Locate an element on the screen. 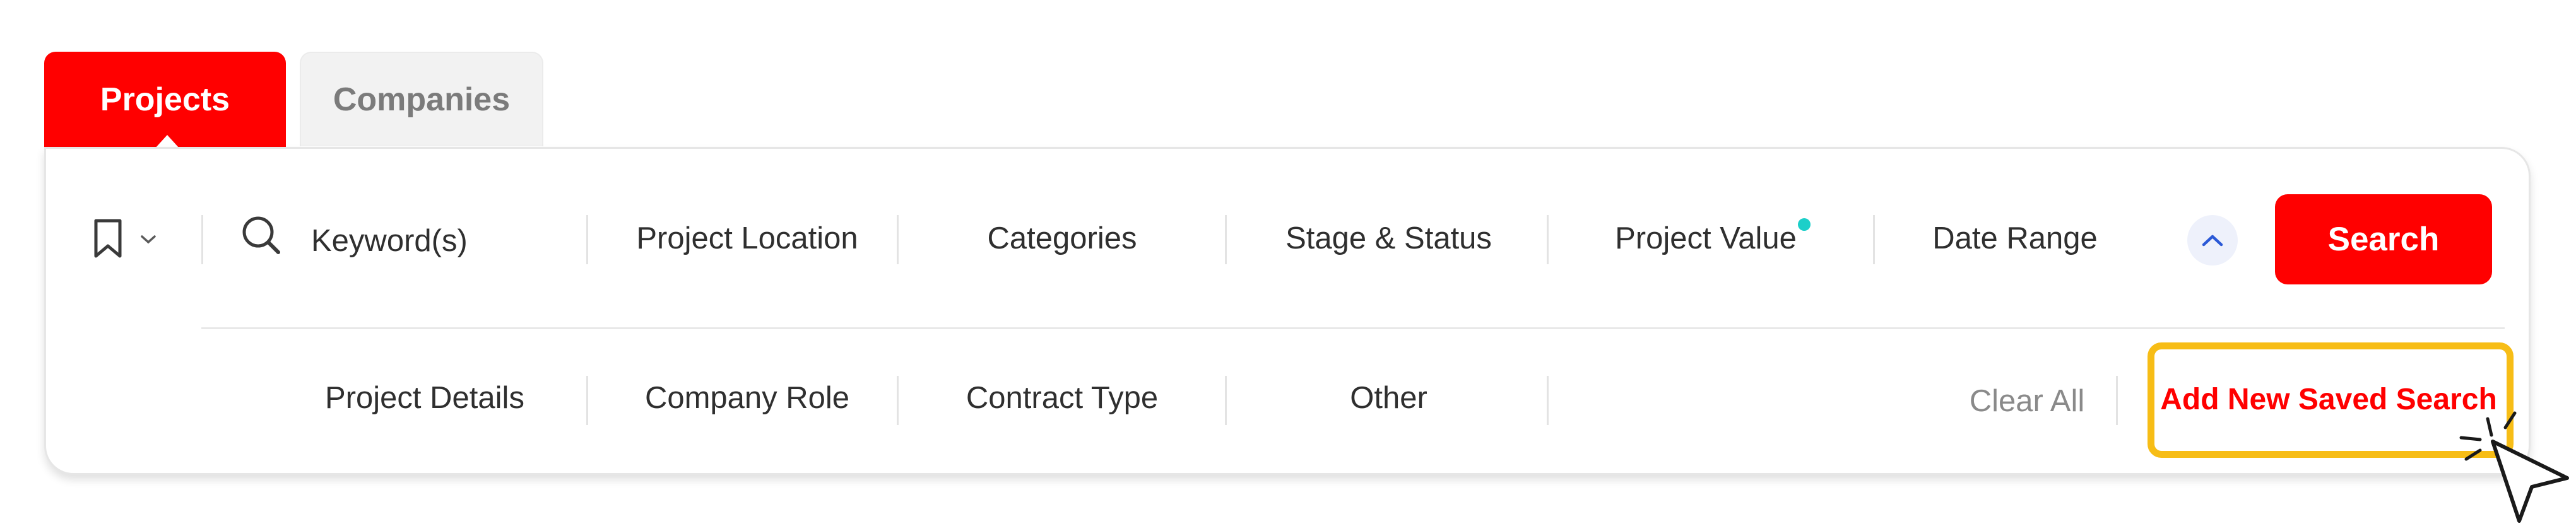 The width and height of the screenshot is (2576, 531). collapse-filters-button is located at coordinates (2212, 240).